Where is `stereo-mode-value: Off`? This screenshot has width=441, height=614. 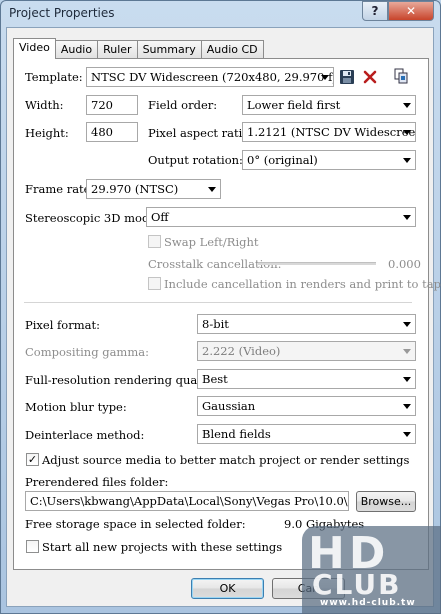
stereo-mode-value: Off is located at coordinates (160, 217).